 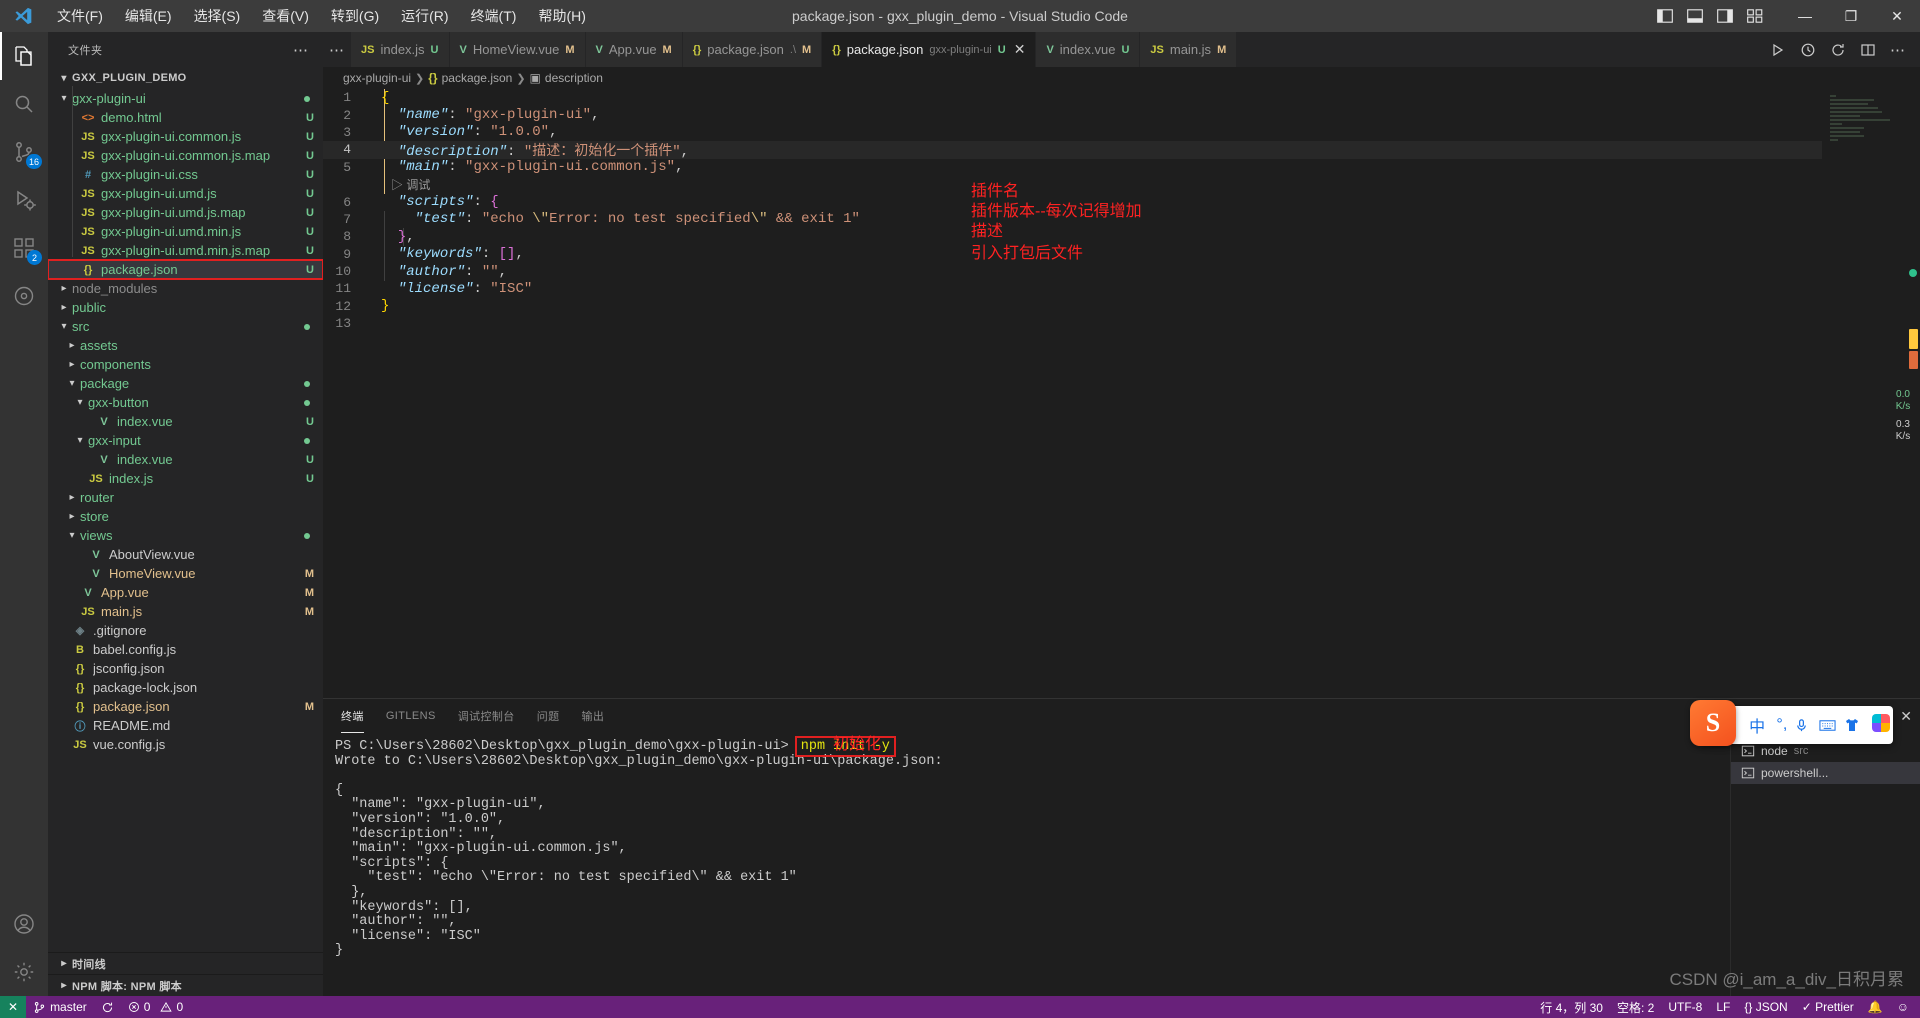 I want to click on close-panel-icon: ✕, so click(x=1906, y=716).